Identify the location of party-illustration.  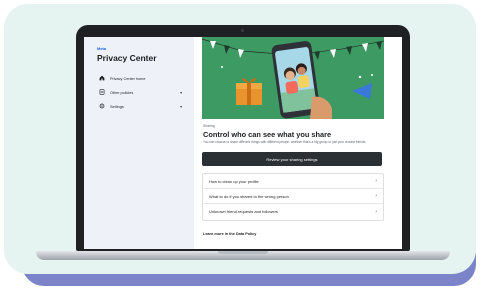
(293, 78).